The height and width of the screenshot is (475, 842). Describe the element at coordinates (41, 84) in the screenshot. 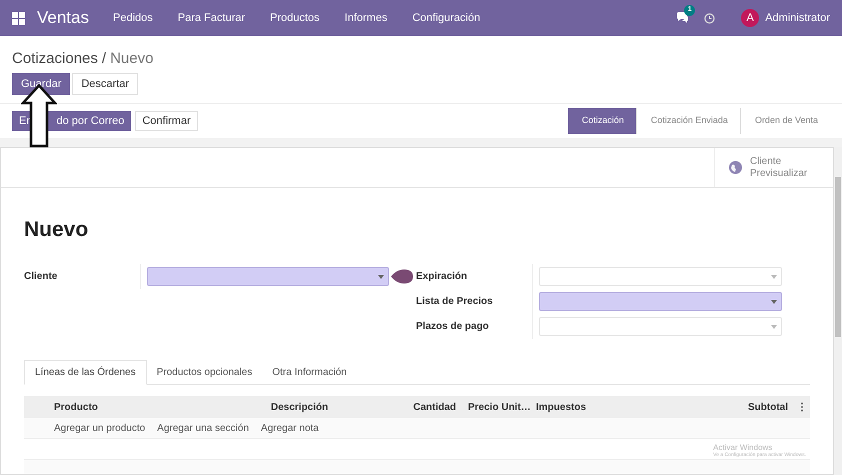

I see `save-button: Guardar` at that location.